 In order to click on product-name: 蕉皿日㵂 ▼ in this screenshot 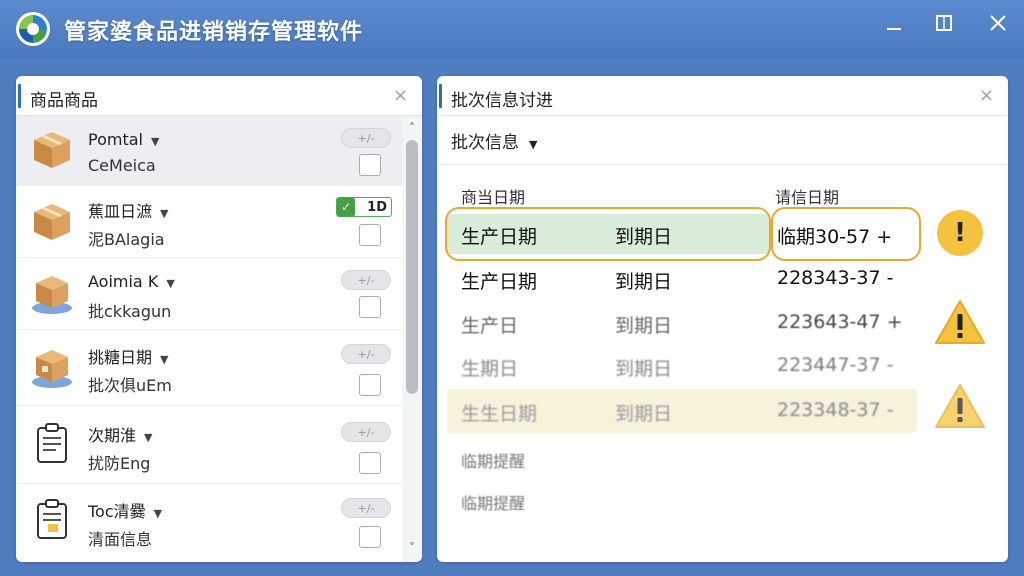, I will do `click(128, 211)`.